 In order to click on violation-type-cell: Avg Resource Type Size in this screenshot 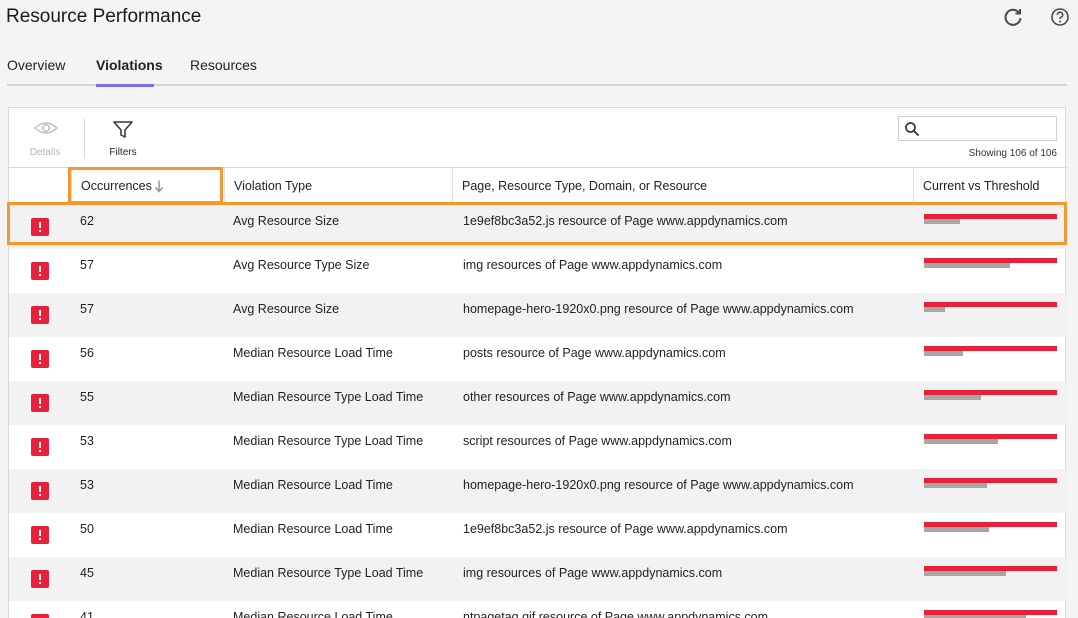, I will do `click(301, 265)`.